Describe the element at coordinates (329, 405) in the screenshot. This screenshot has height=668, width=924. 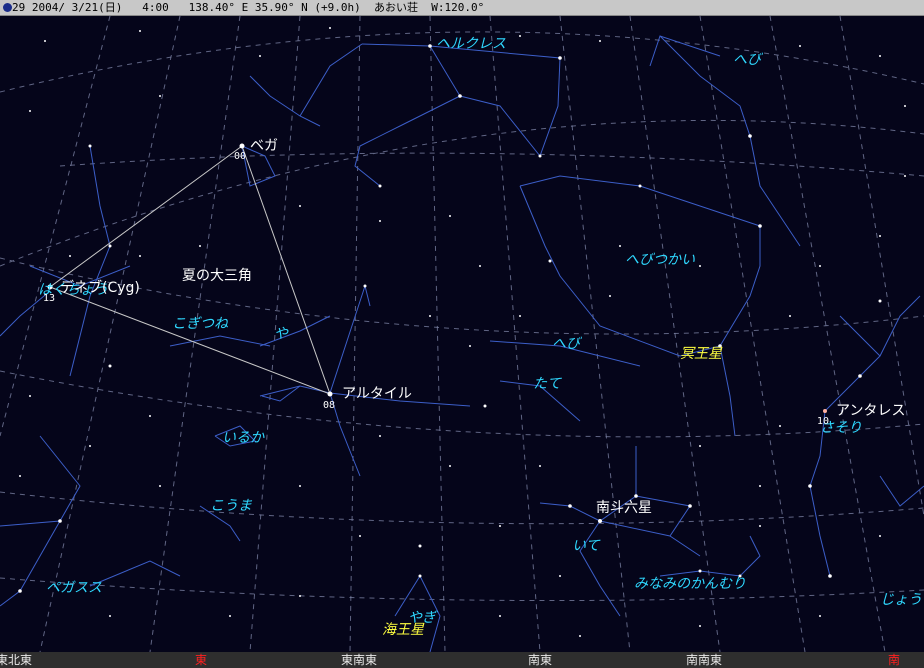
I see `star-number-altair: 08` at that location.